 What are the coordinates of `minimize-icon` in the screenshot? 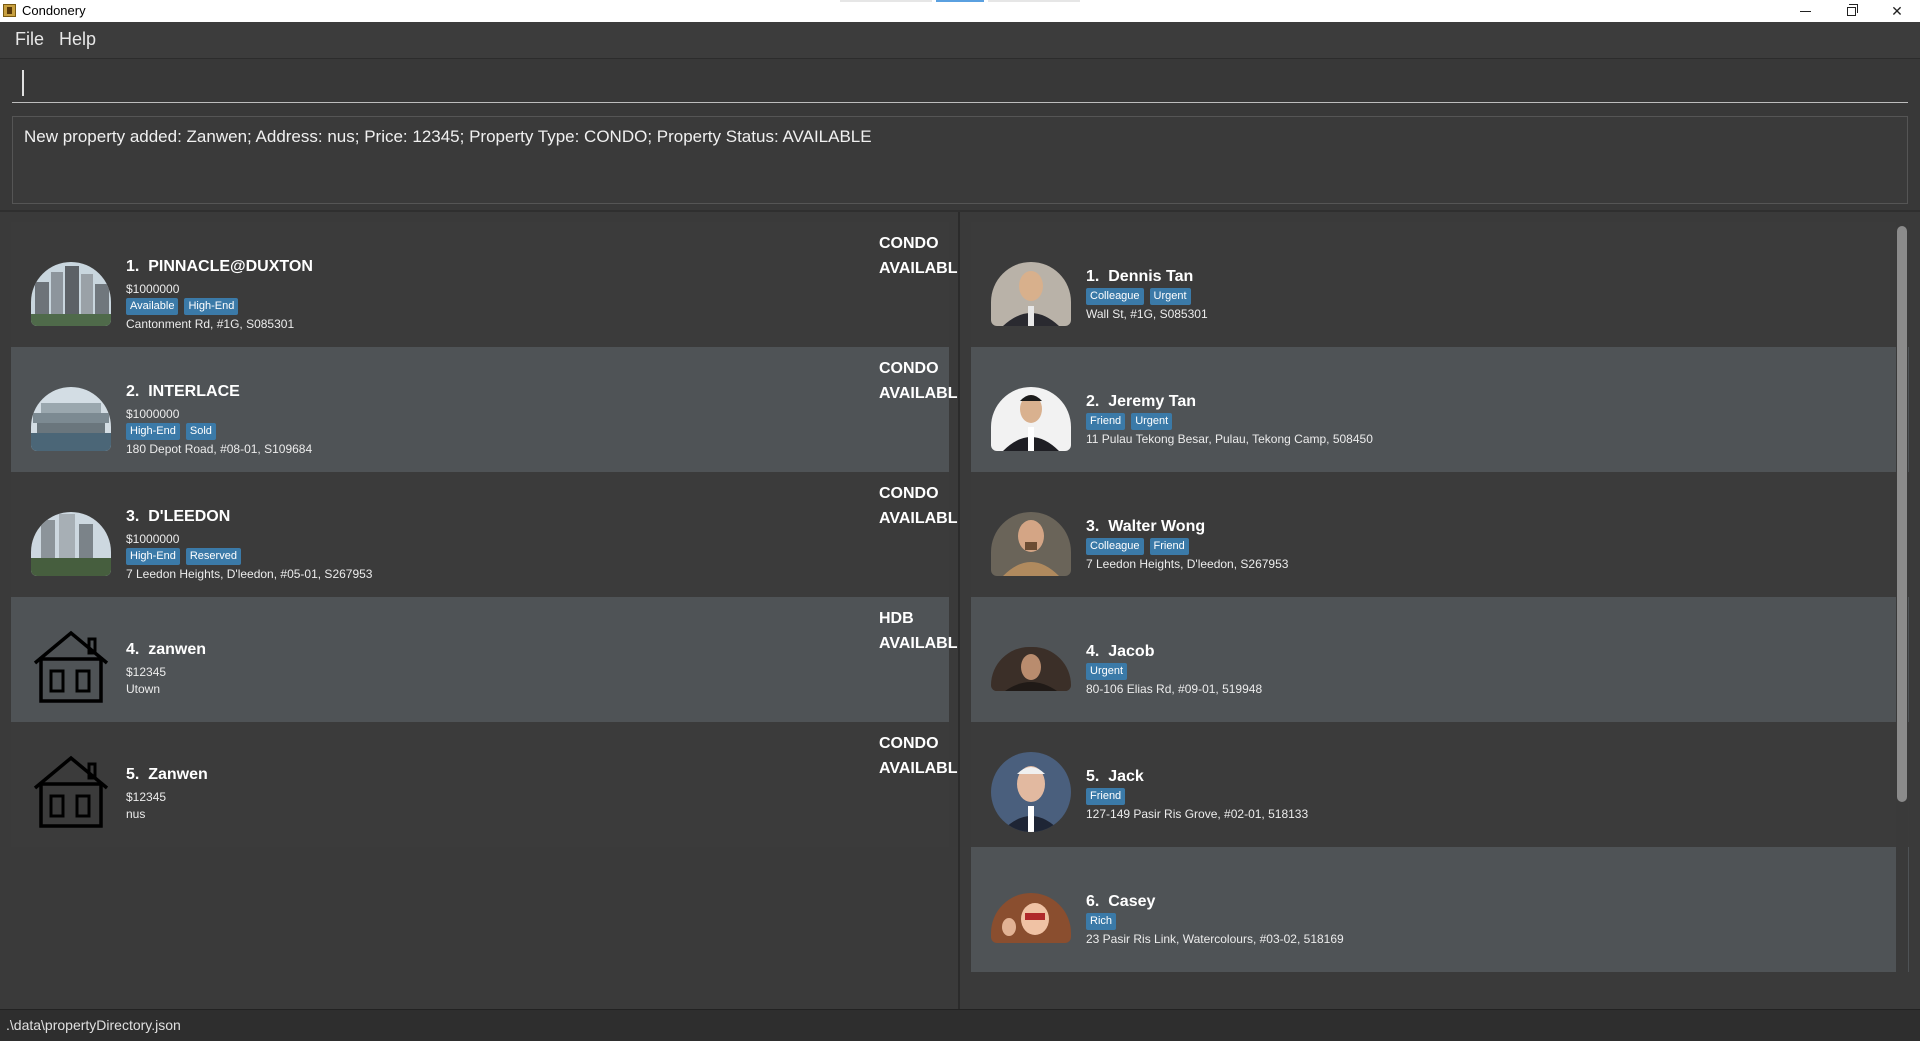 It's located at (1805, 11).